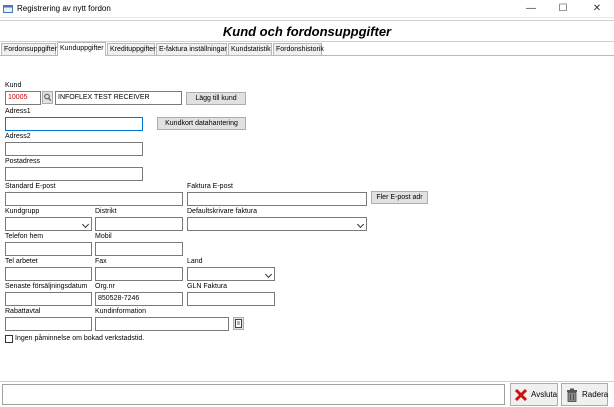 This screenshot has height=407, width=614. Describe the element at coordinates (298, 49) in the screenshot. I see `tab-fordonshistorik: Fordonshistorik` at that location.